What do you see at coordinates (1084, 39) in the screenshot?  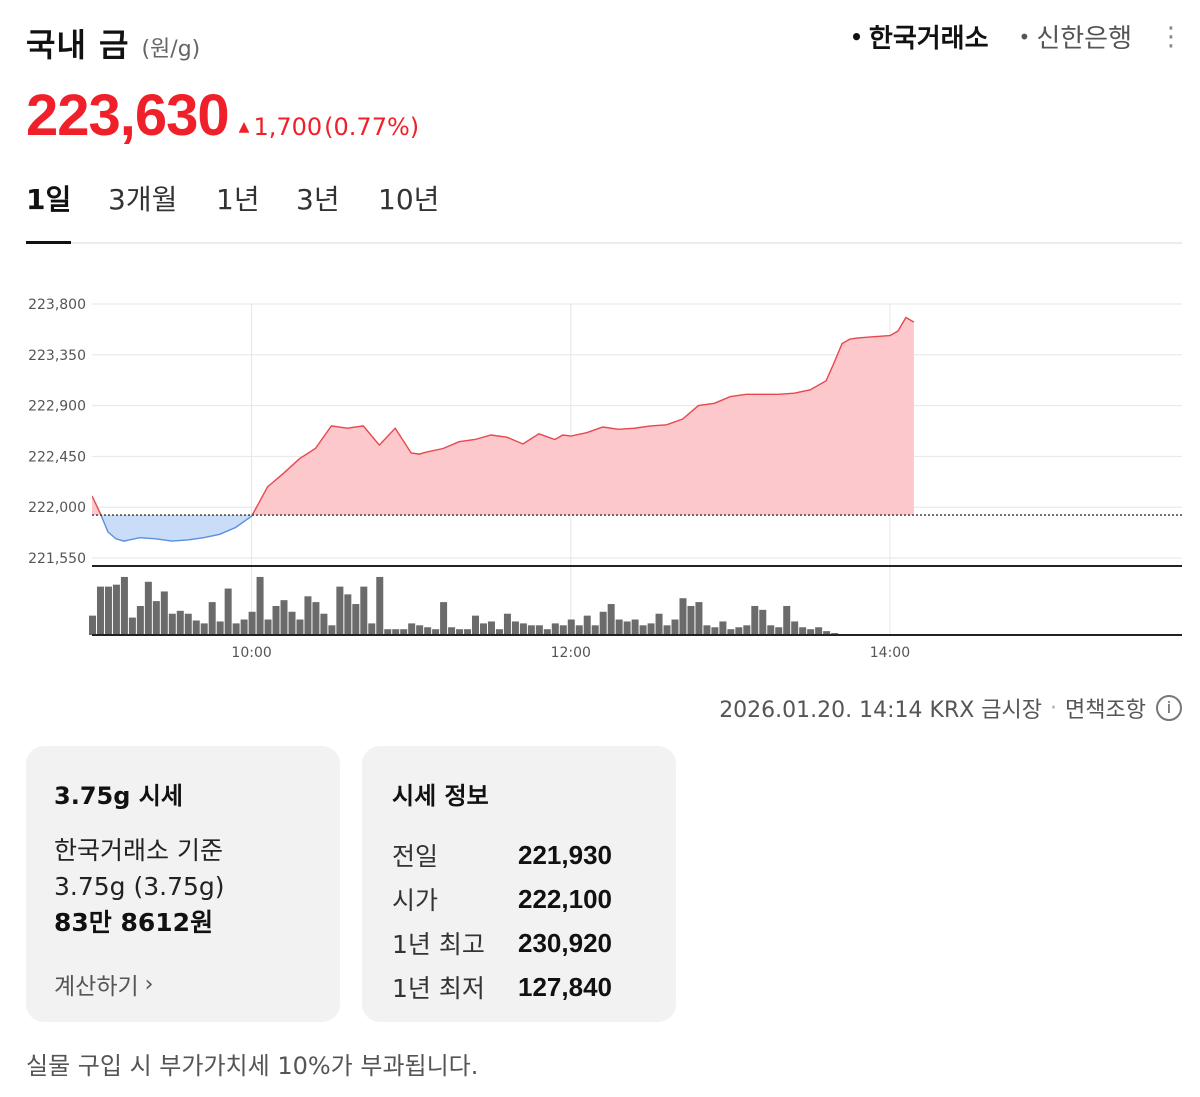 I see `source-shinhan-label: 신한은행` at bounding box center [1084, 39].